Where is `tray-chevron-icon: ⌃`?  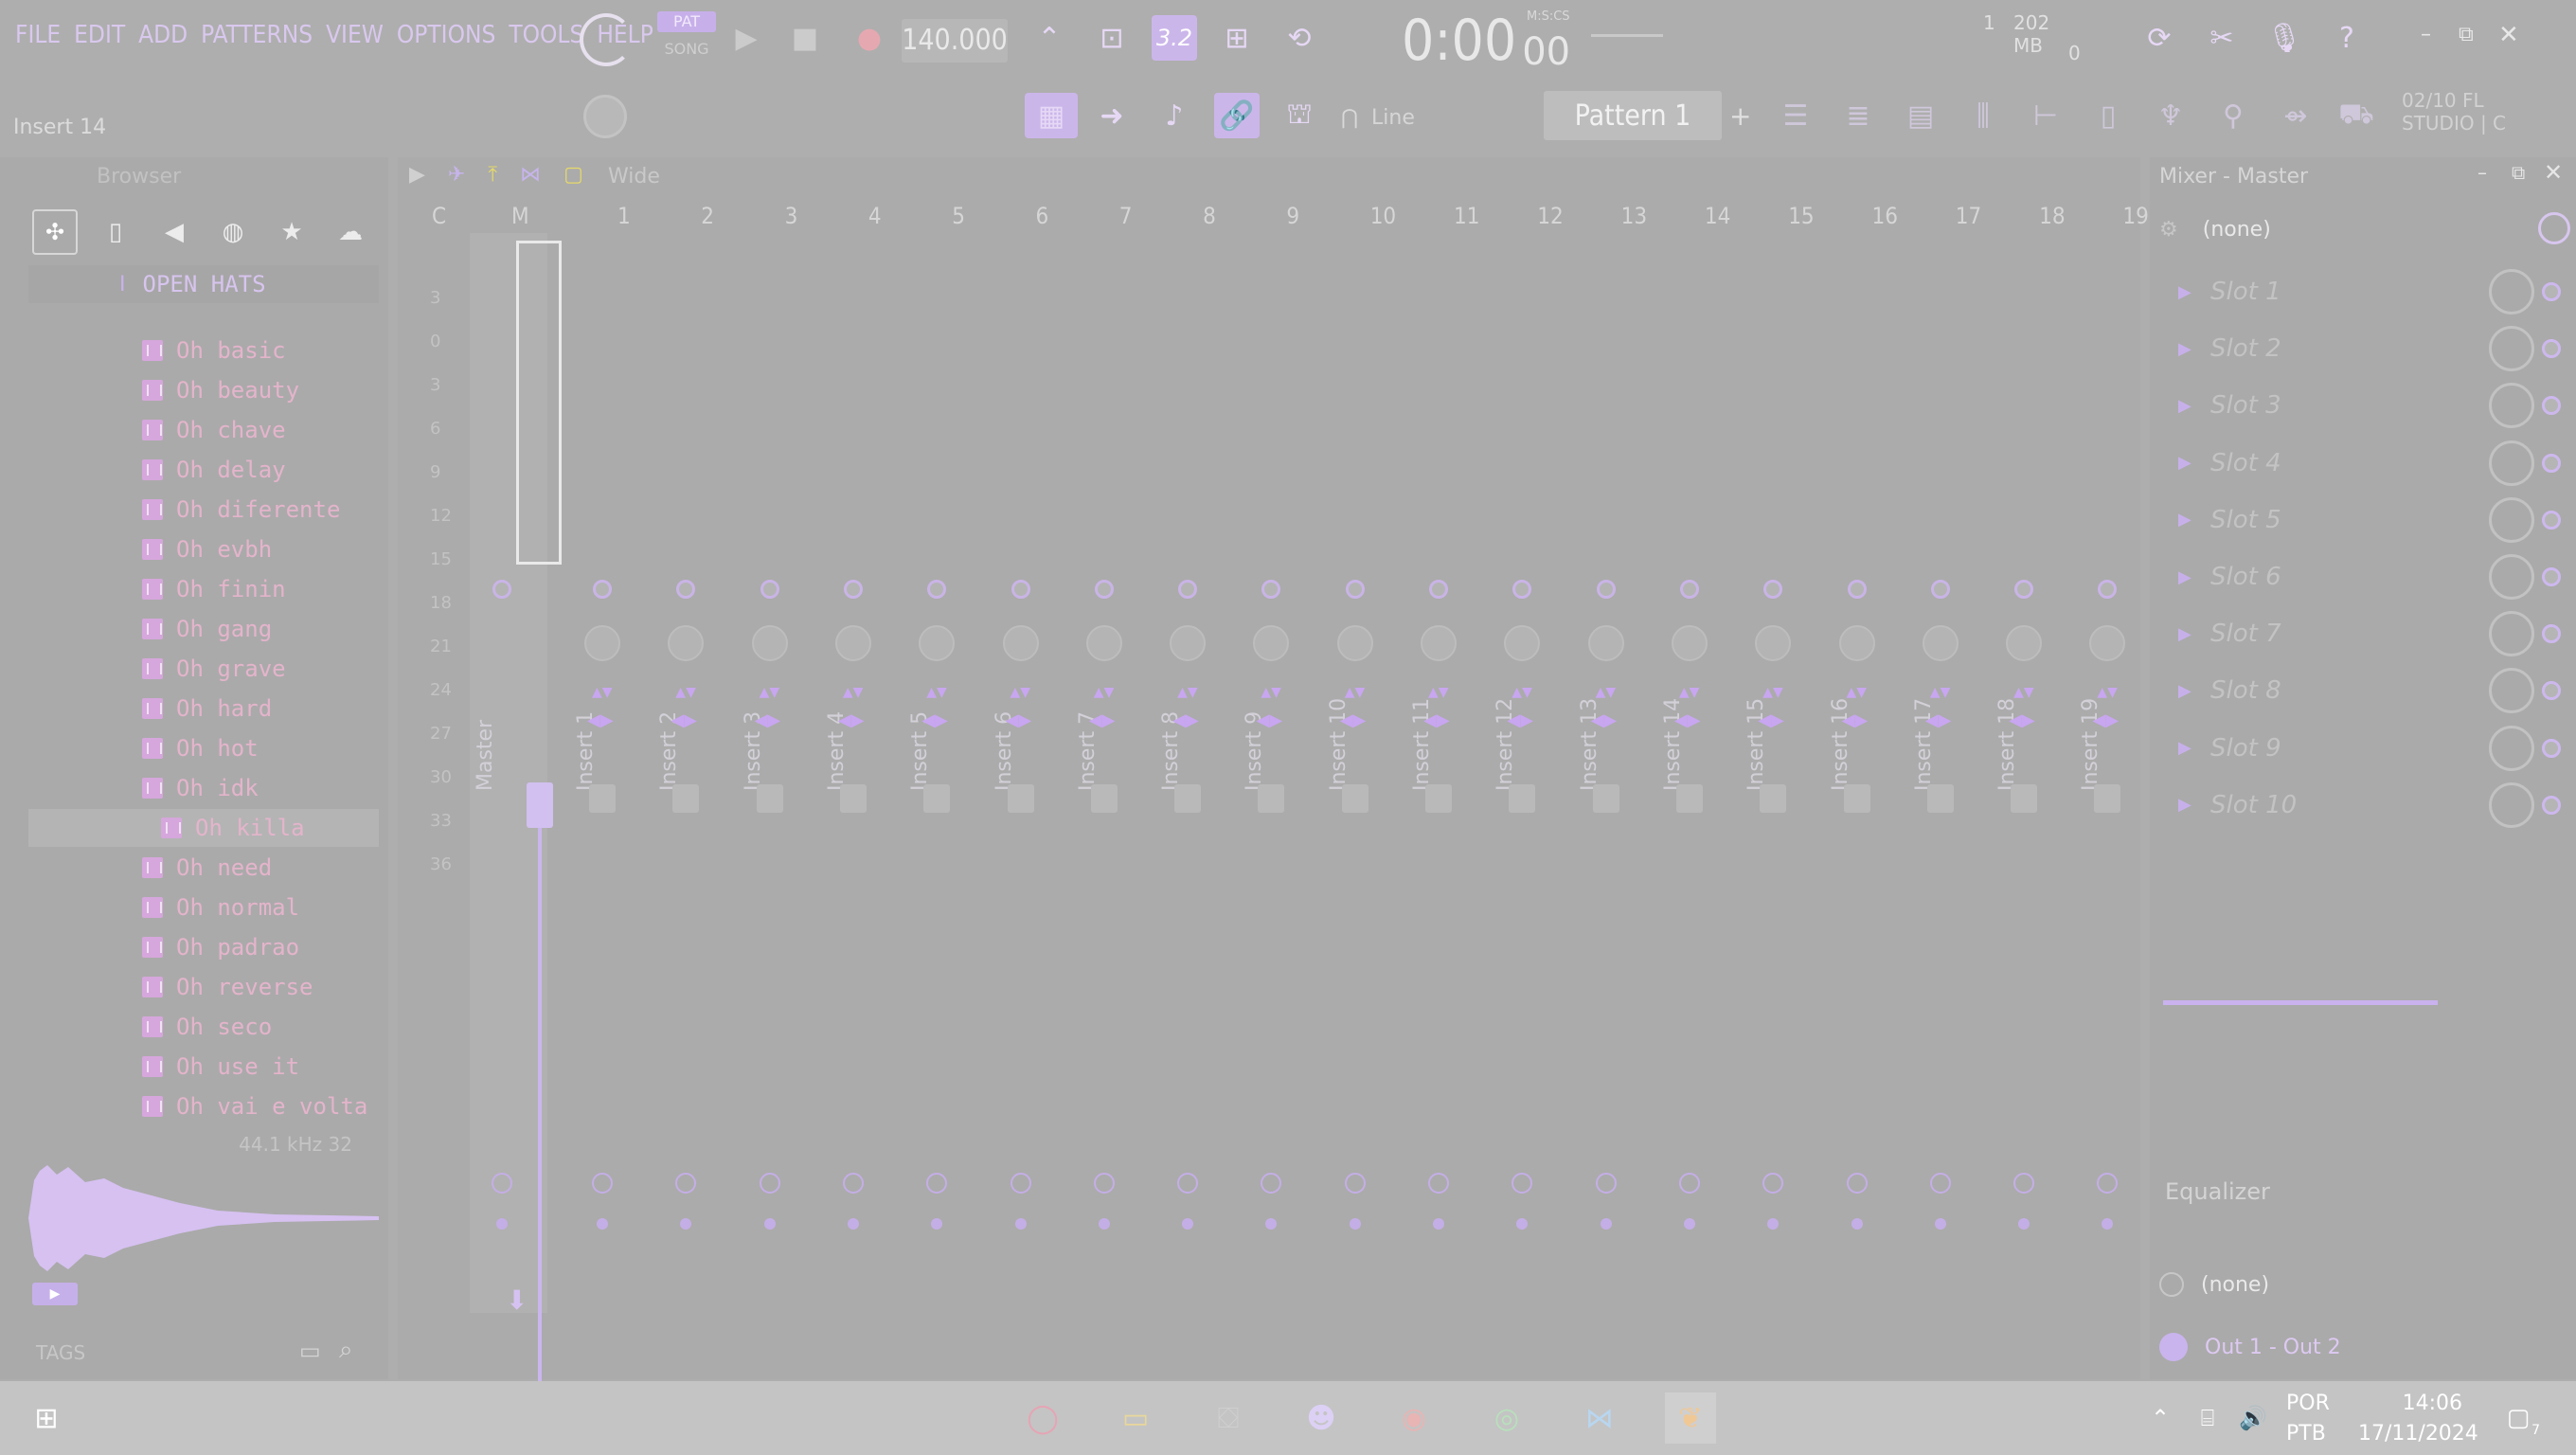
tray-chevron-icon: ⌃ is located at coordinates (2160, 1418).